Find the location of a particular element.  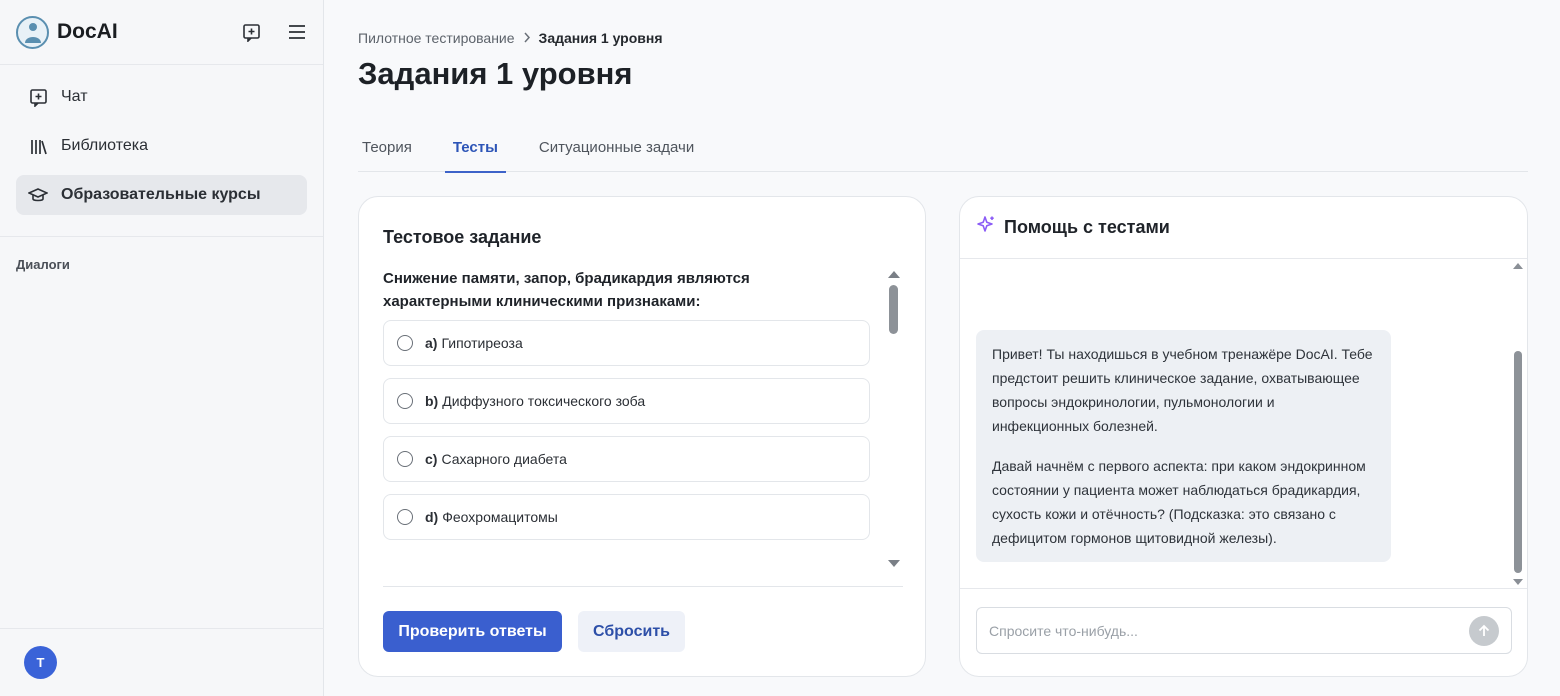

option-text: Феохромацитомы is located at coordinates (500, 517).